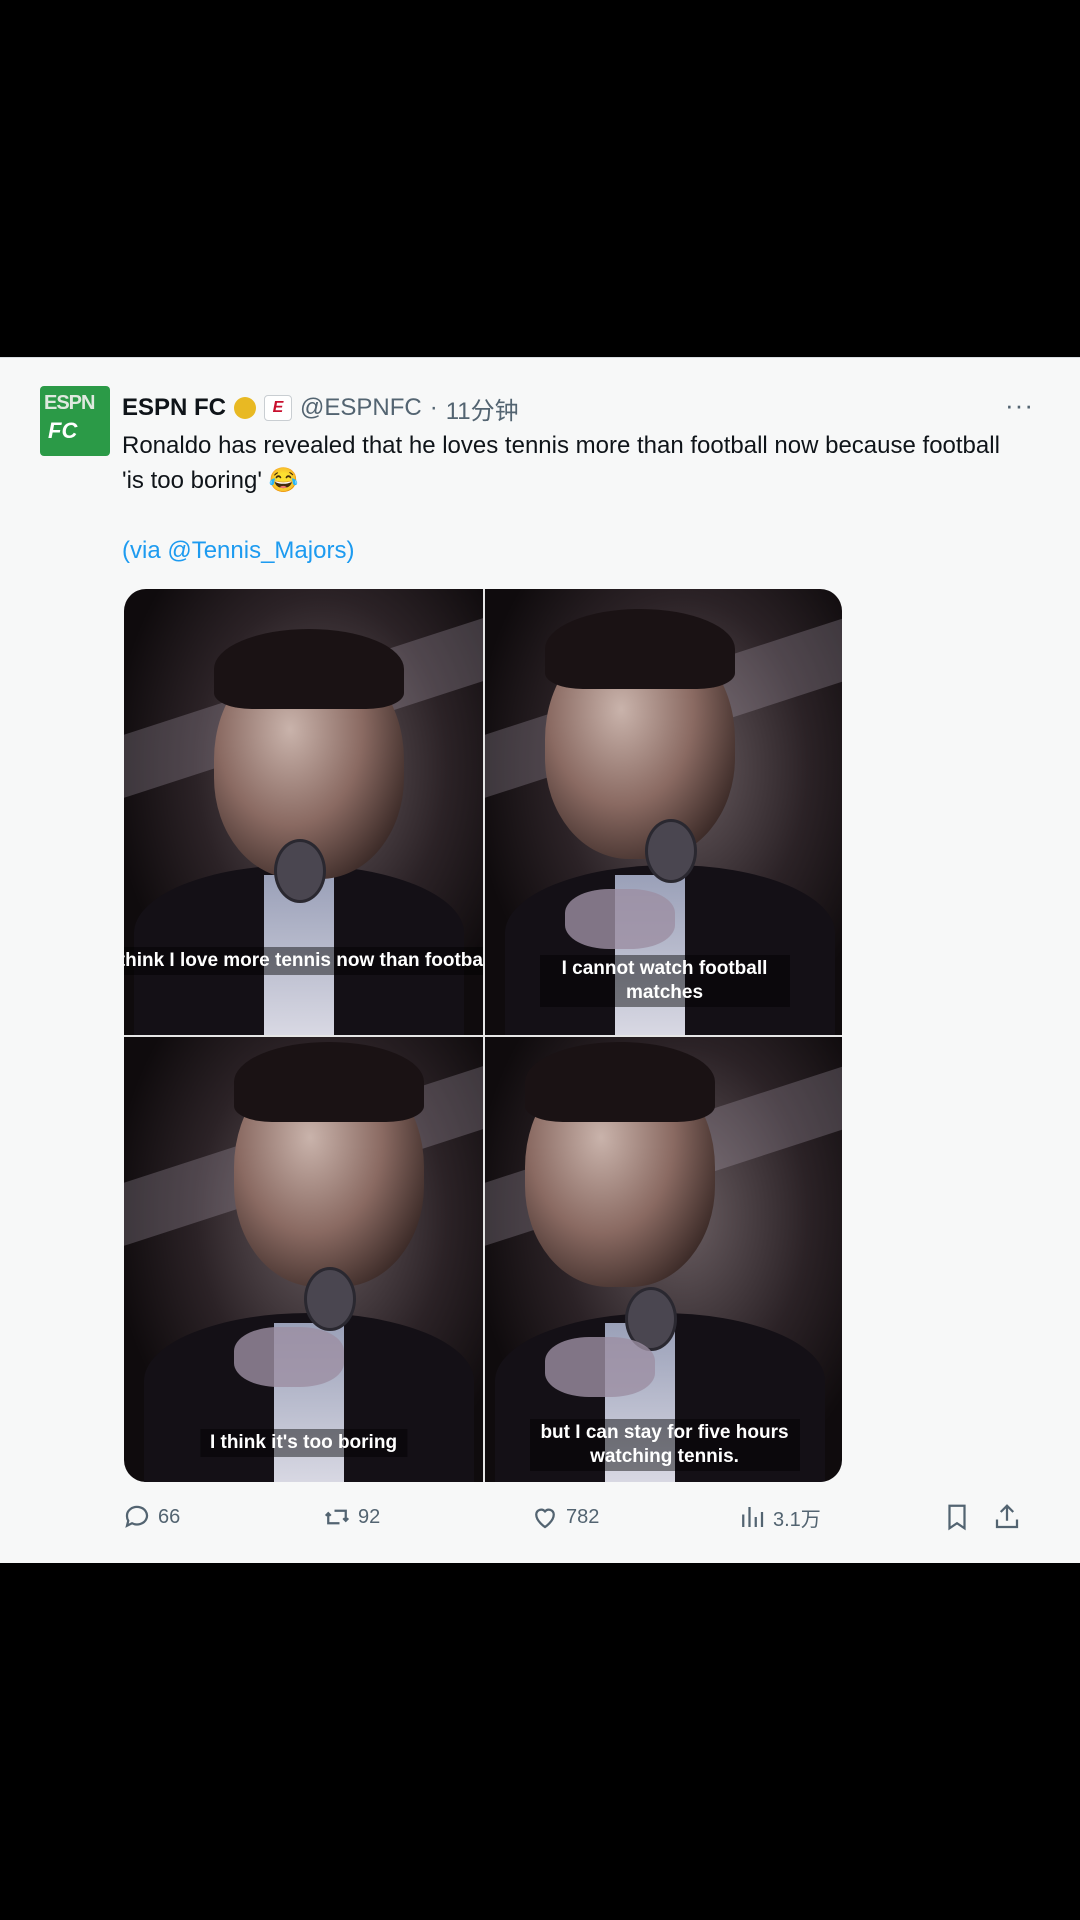  What do you see at coordinates (151, 1517) in the screenshot?
I see `reply-button: 66` at bounding box center [151, 1517].